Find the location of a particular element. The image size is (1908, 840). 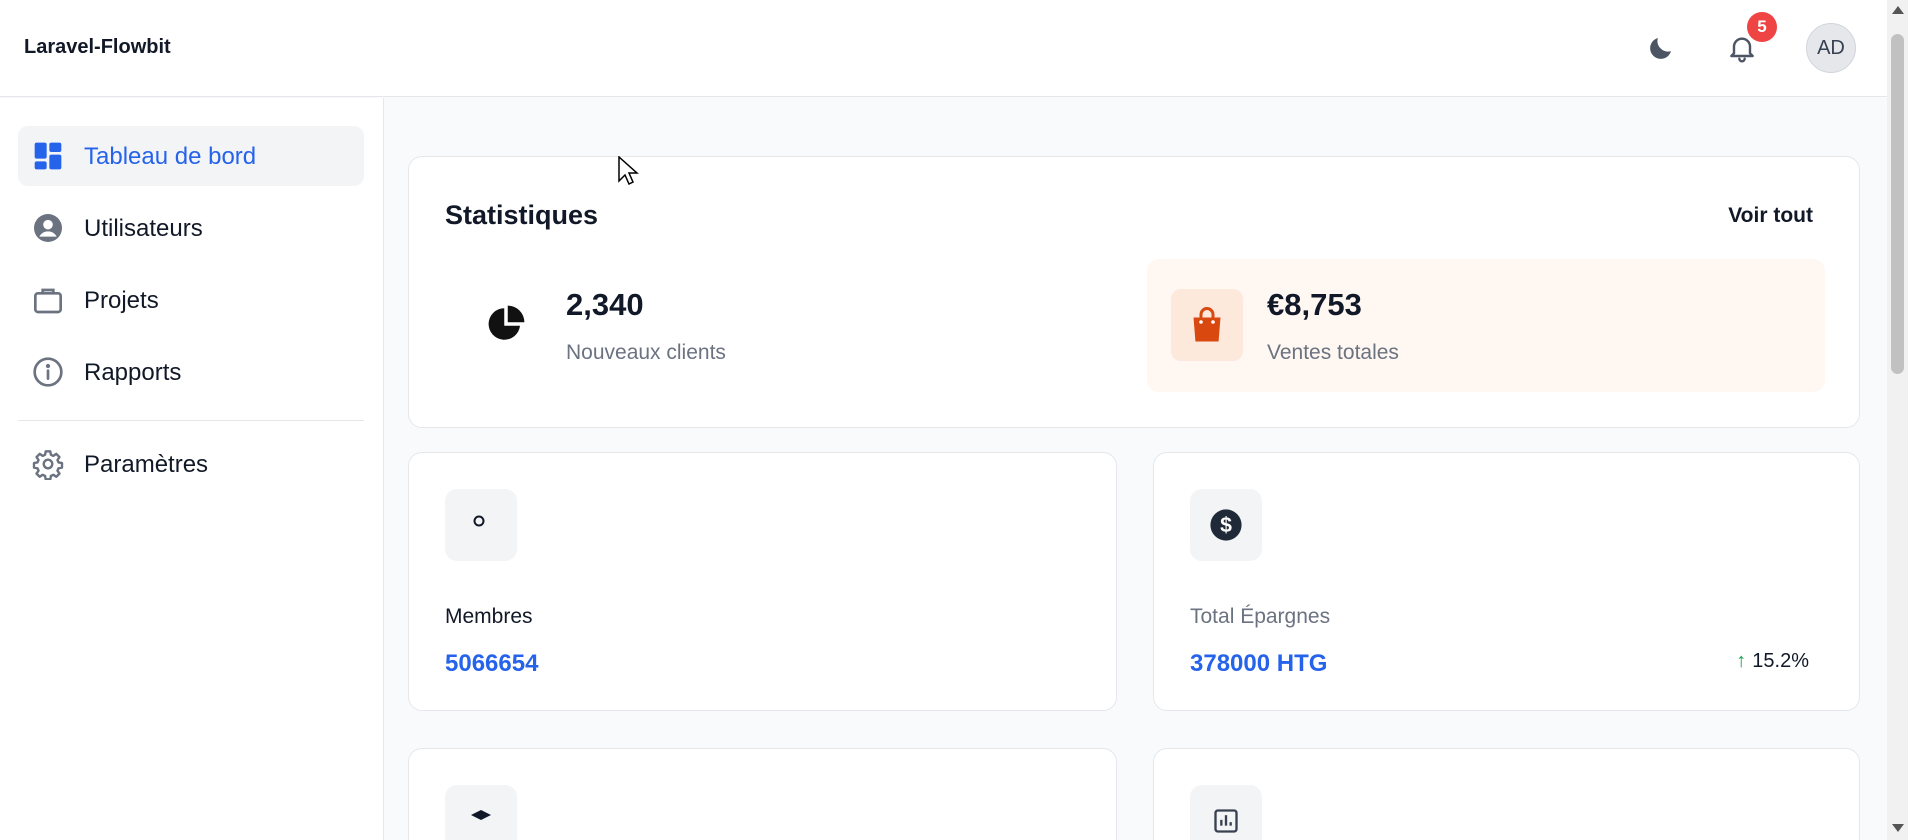

chart-icon-tile is located at coordinates (1226, 812).